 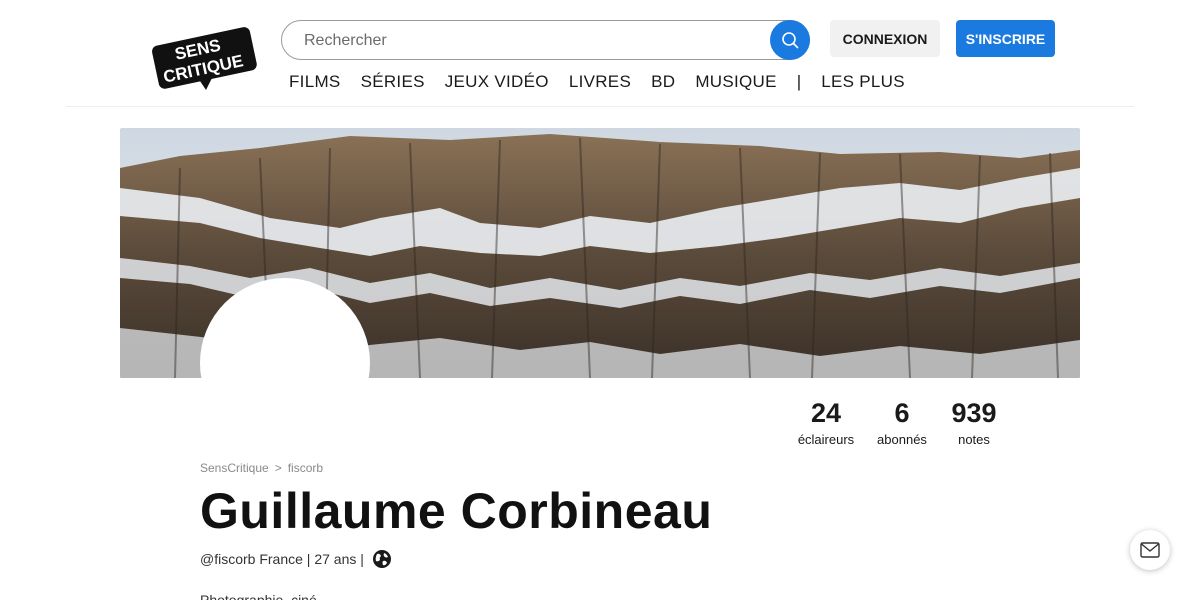 I want to click on stat-value: 6, so click(x=902, y=413).